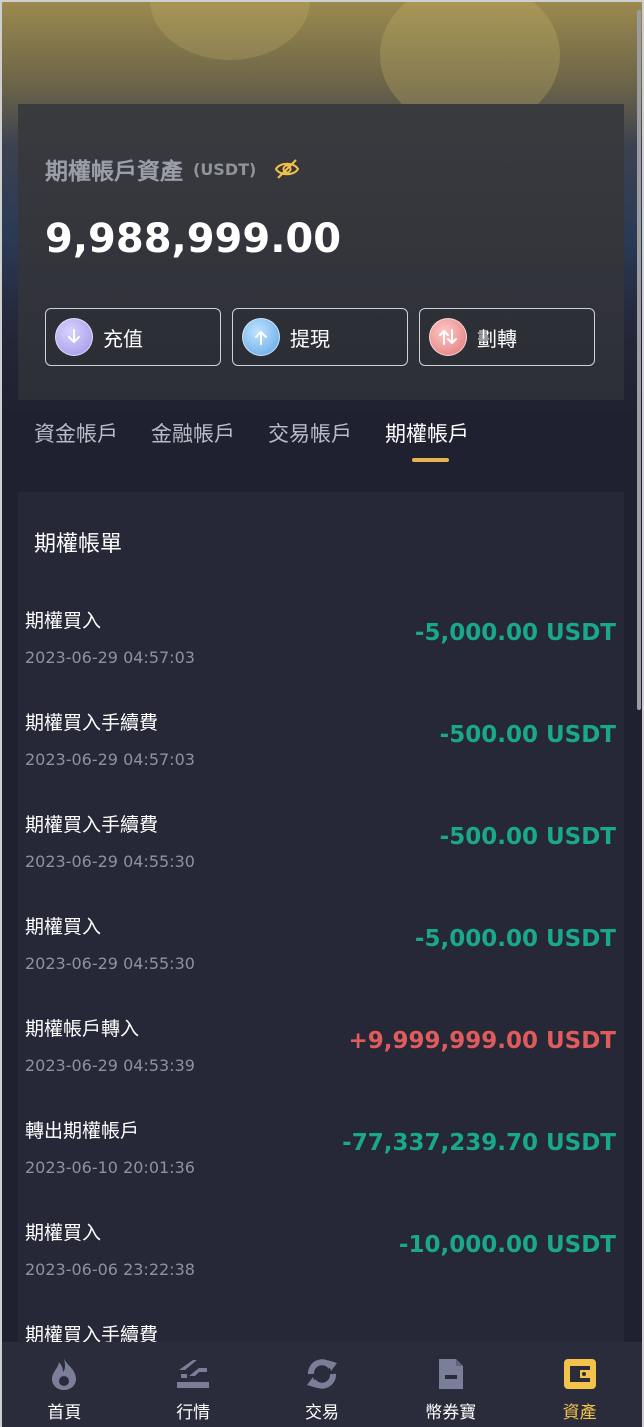 The height and width of the screenshot is (1427, 644). What do you see at coordinates (321, 657) in the screenshot?
I see `list-item: 期權買入 2023-06-29 04:57:03 -5,000.00 USDT` at bounding box center [321, 657].